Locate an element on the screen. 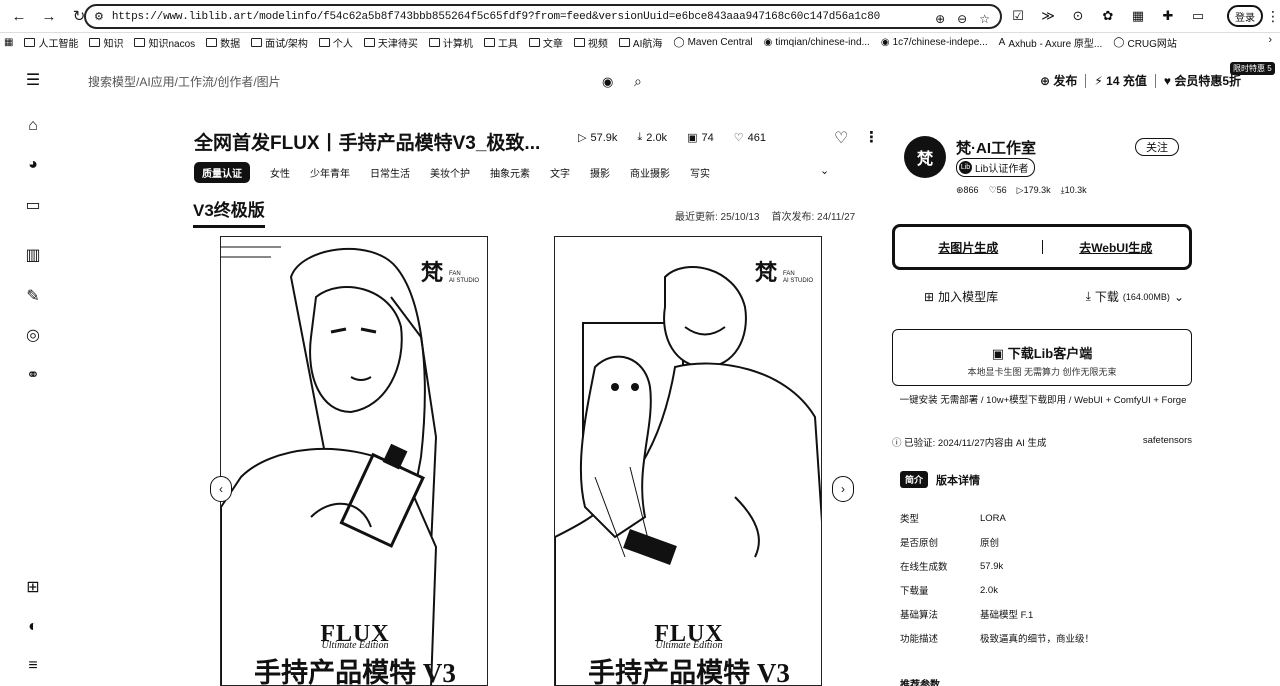  detail-row: 基础算法 基础模型 F.1 is located at coordinates (1045, 614).